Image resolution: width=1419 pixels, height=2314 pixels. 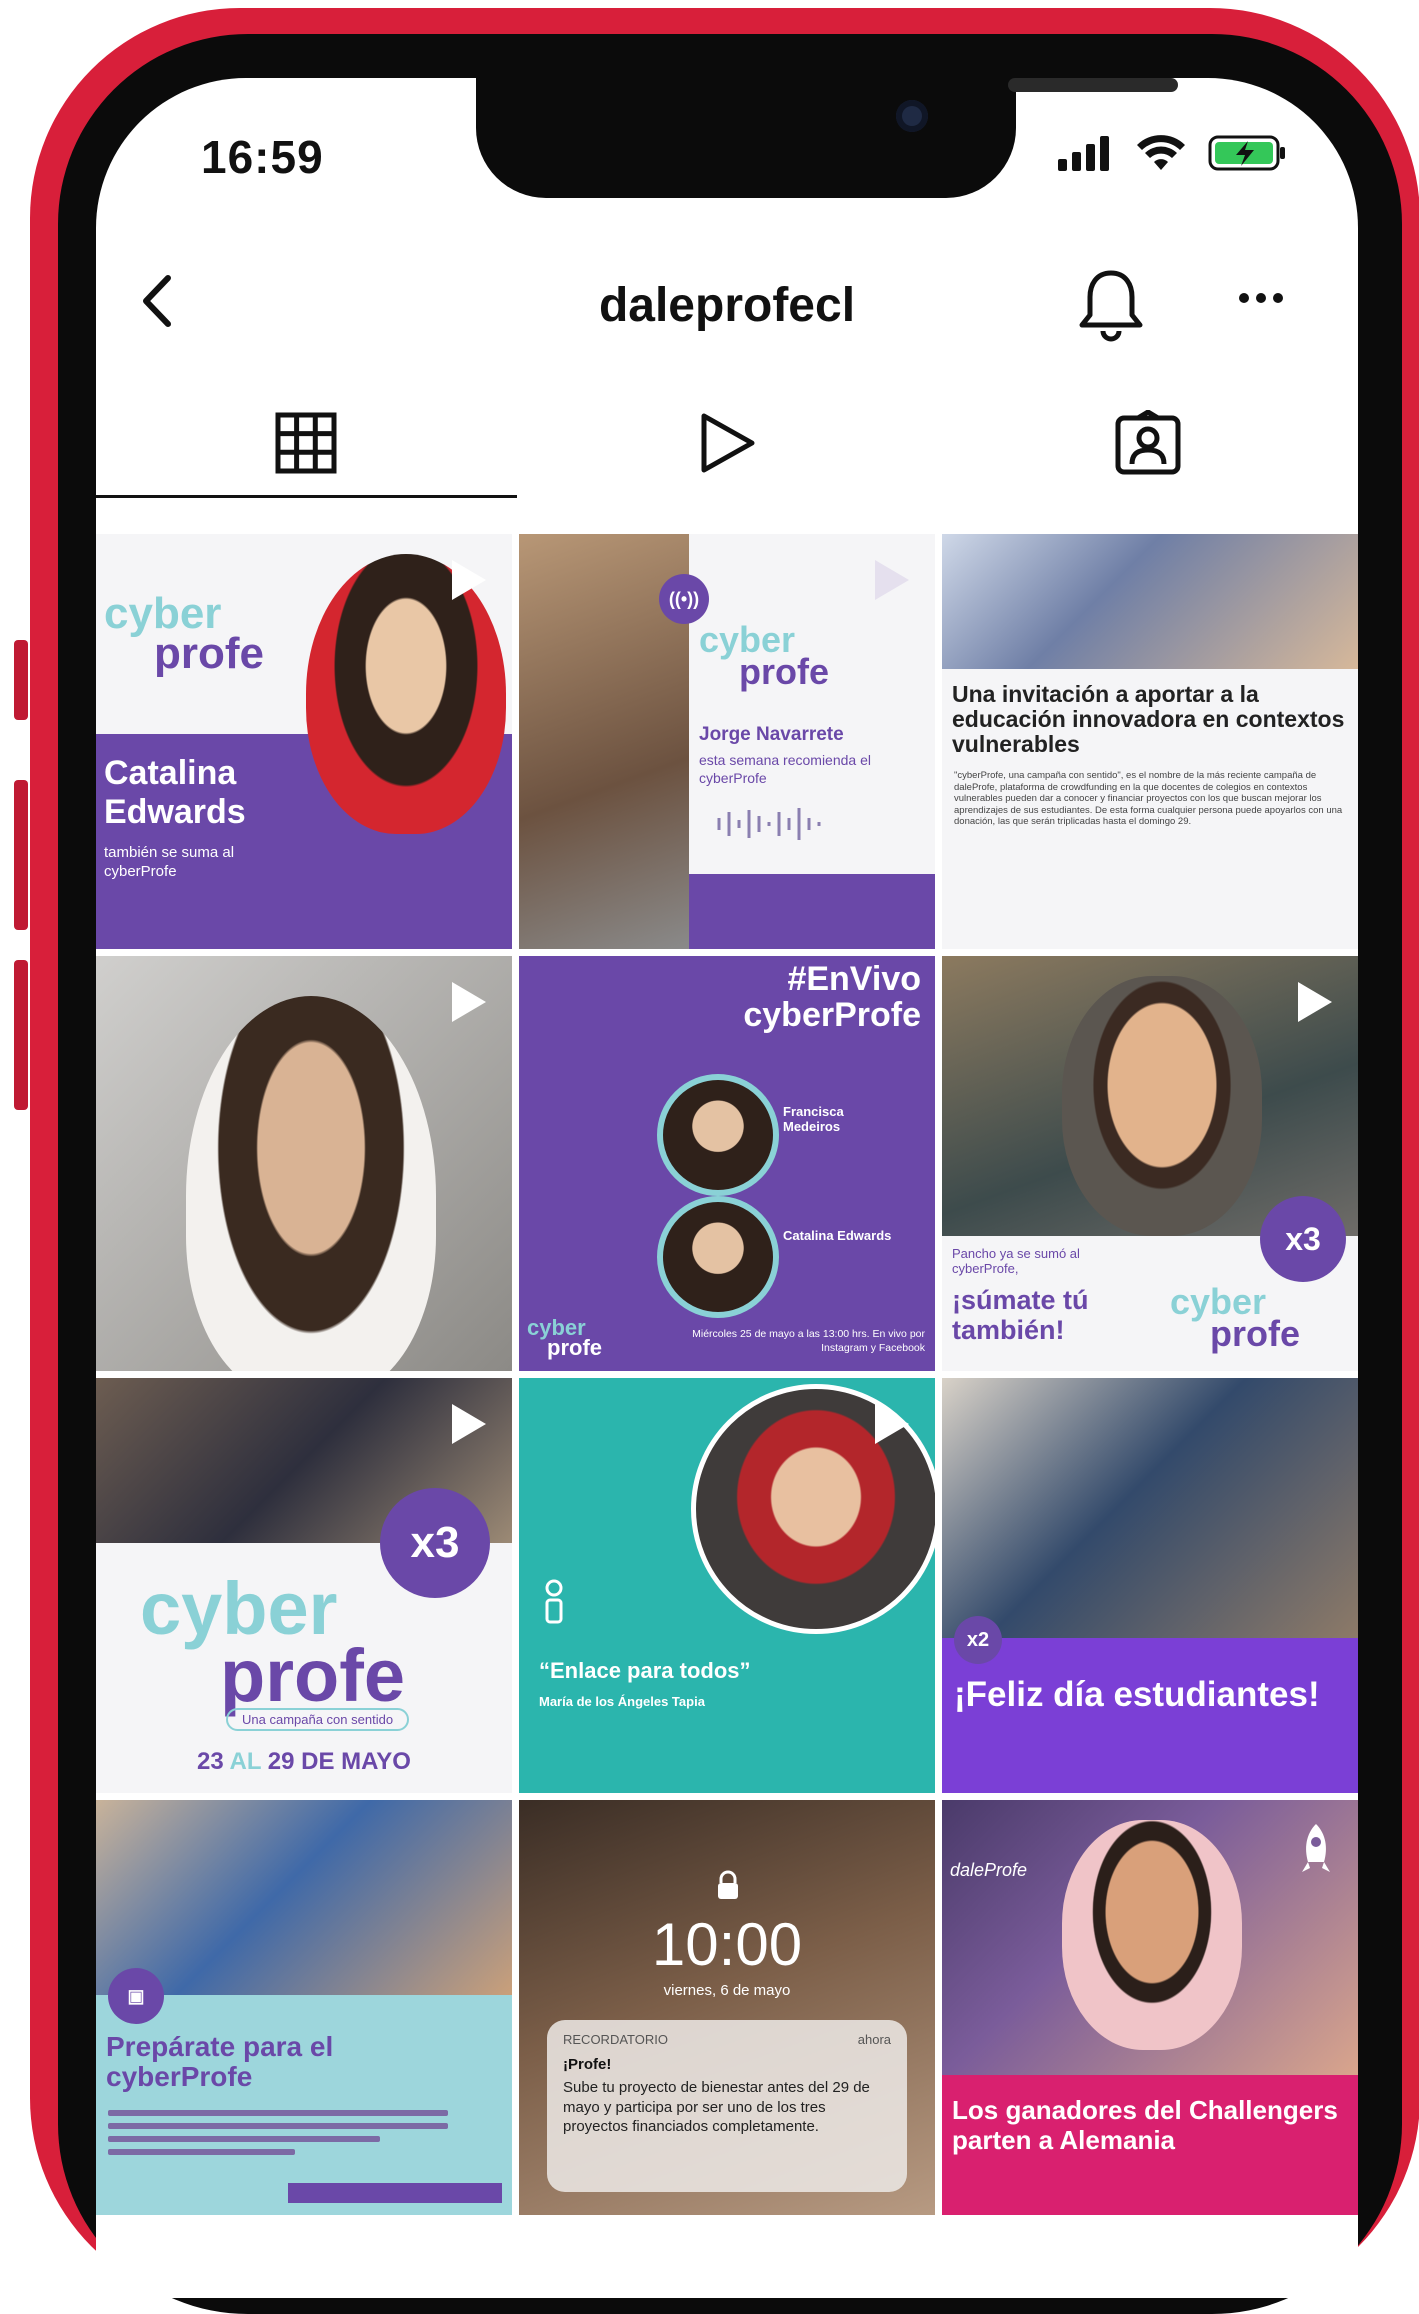 What do you see at coordinates (175, 793) in the screenshot?
I see `post-heading: Catalina Edwards` at bounding box center [175, 793].